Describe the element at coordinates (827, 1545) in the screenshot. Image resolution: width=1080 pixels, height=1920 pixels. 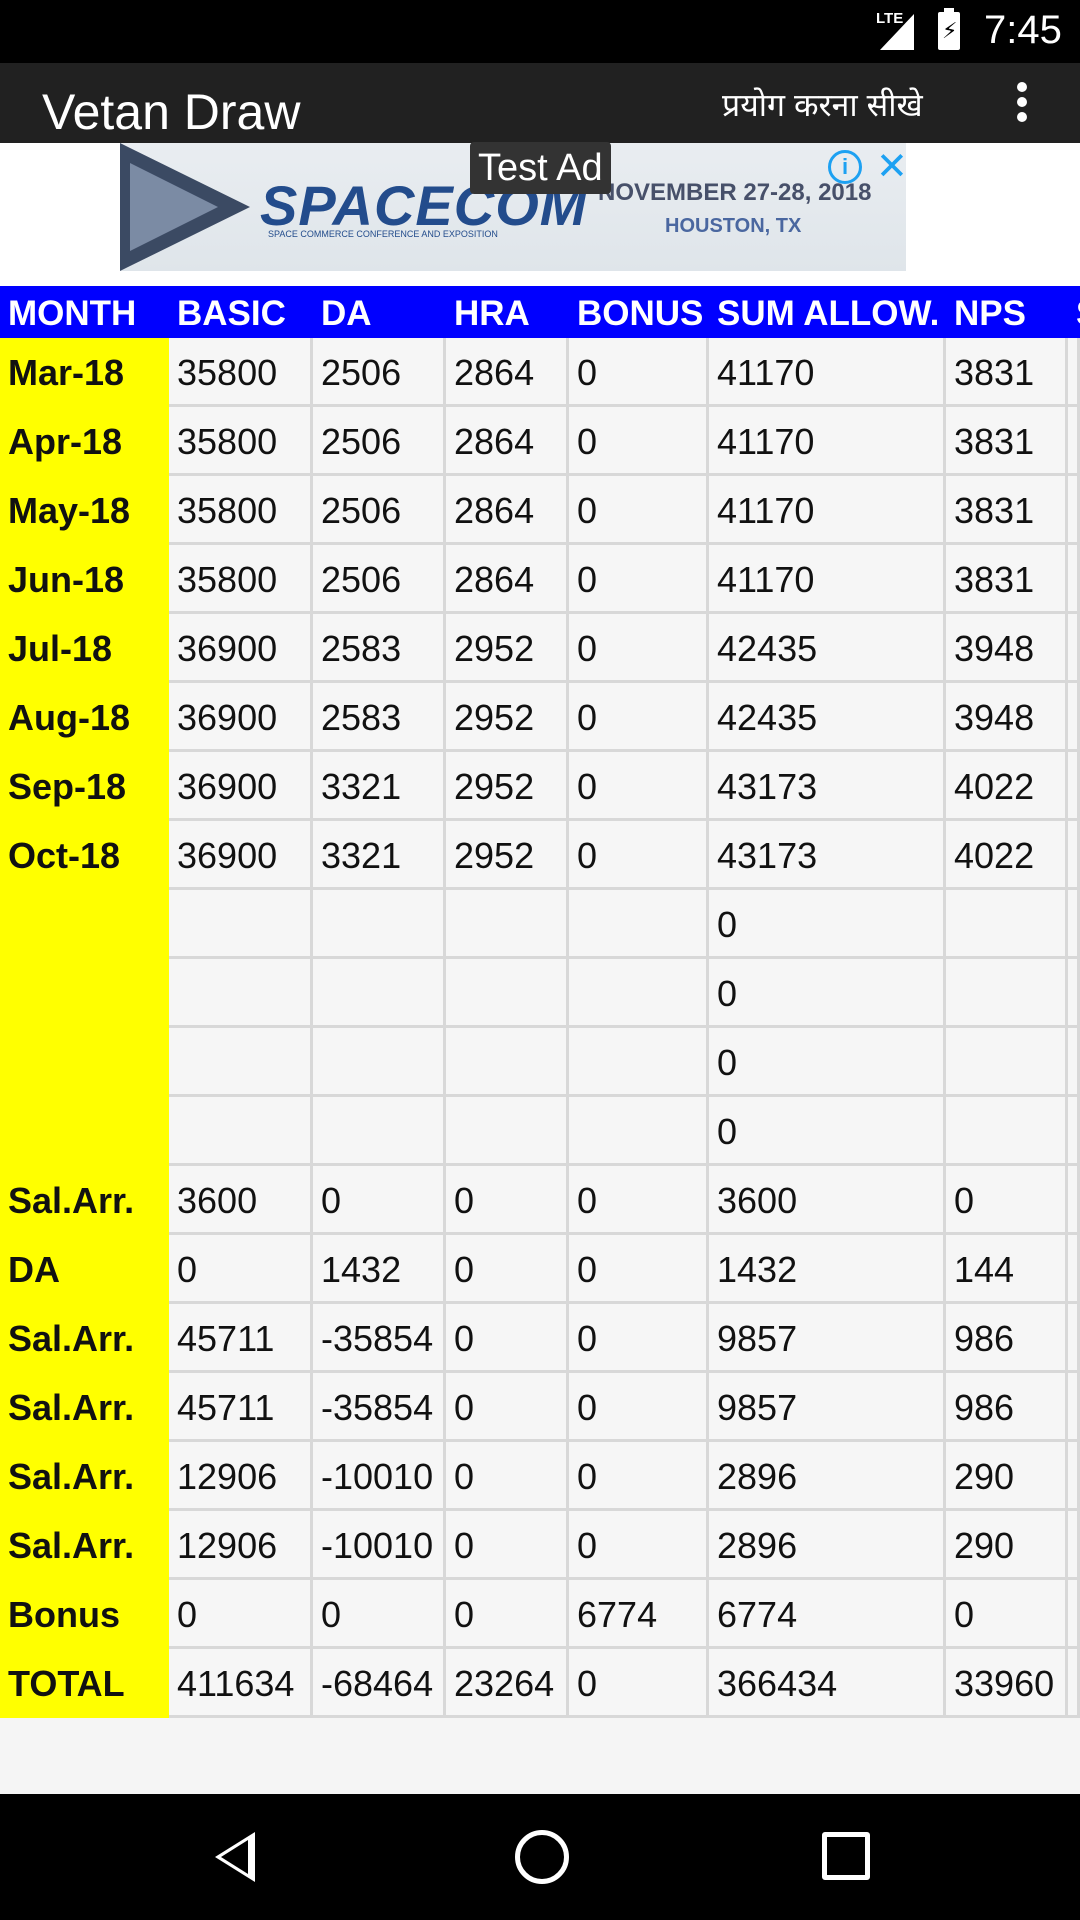
I see `table-cell: 2896` at that location.